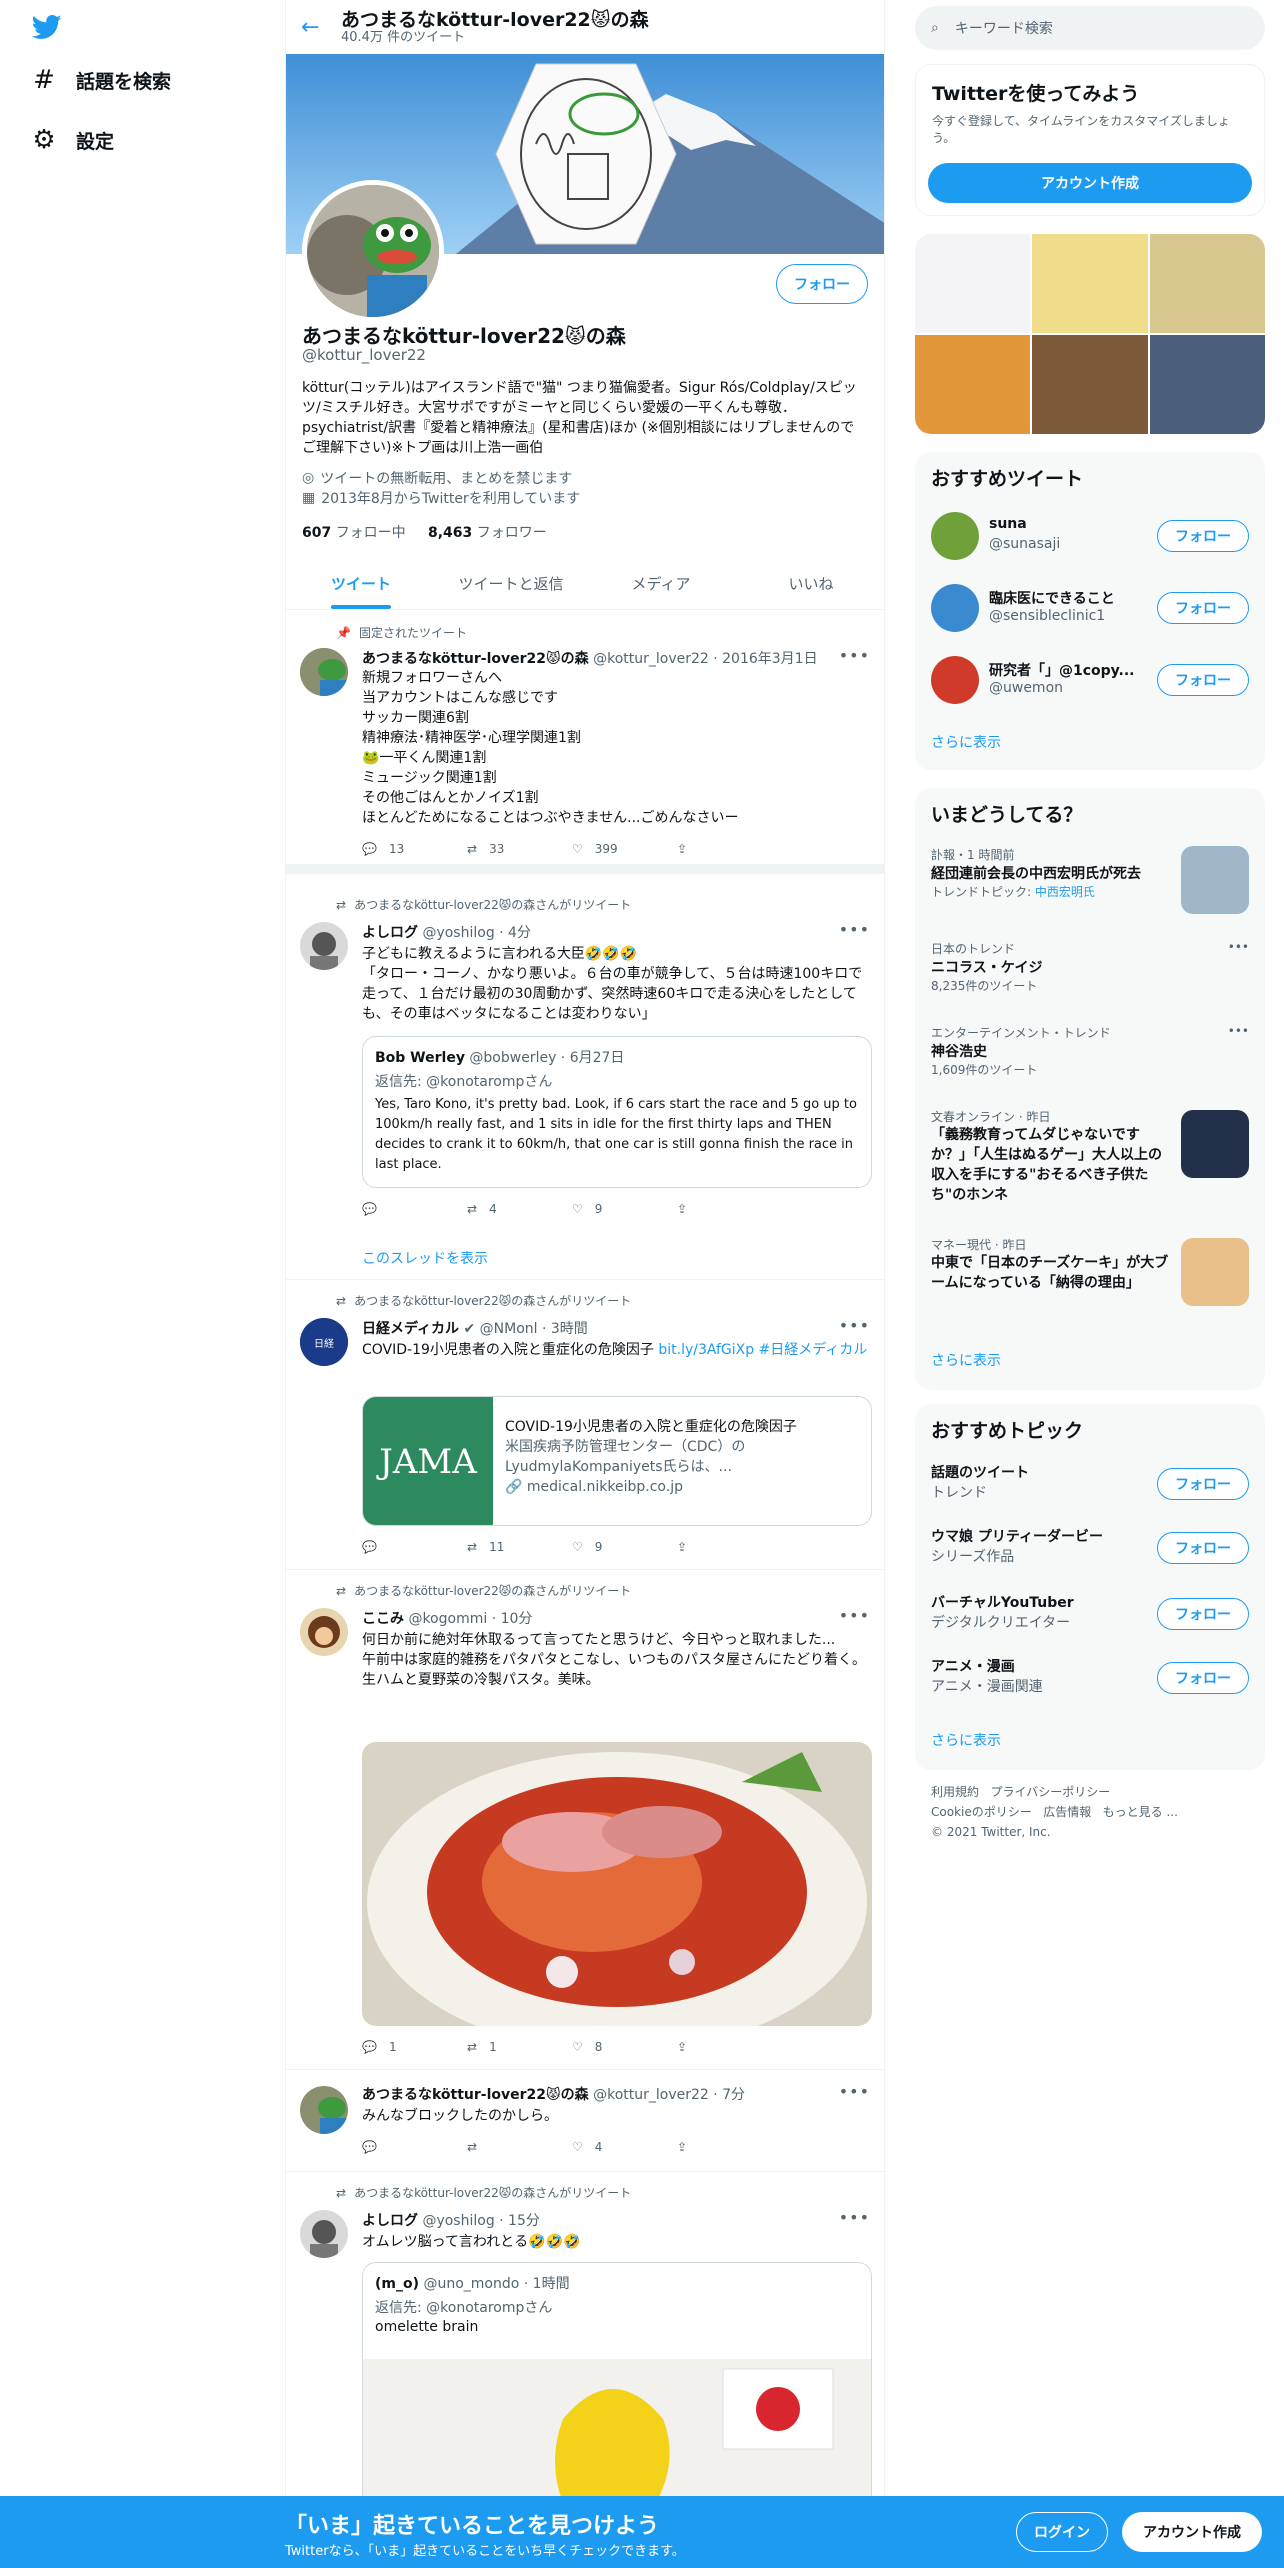 The image size is (1284, 2568). What do you see at coordinates (1050, 1792) in the screenshot?
I see `footer-privacy: プライバシーポリシー` at bounding box center [1050, 1792].